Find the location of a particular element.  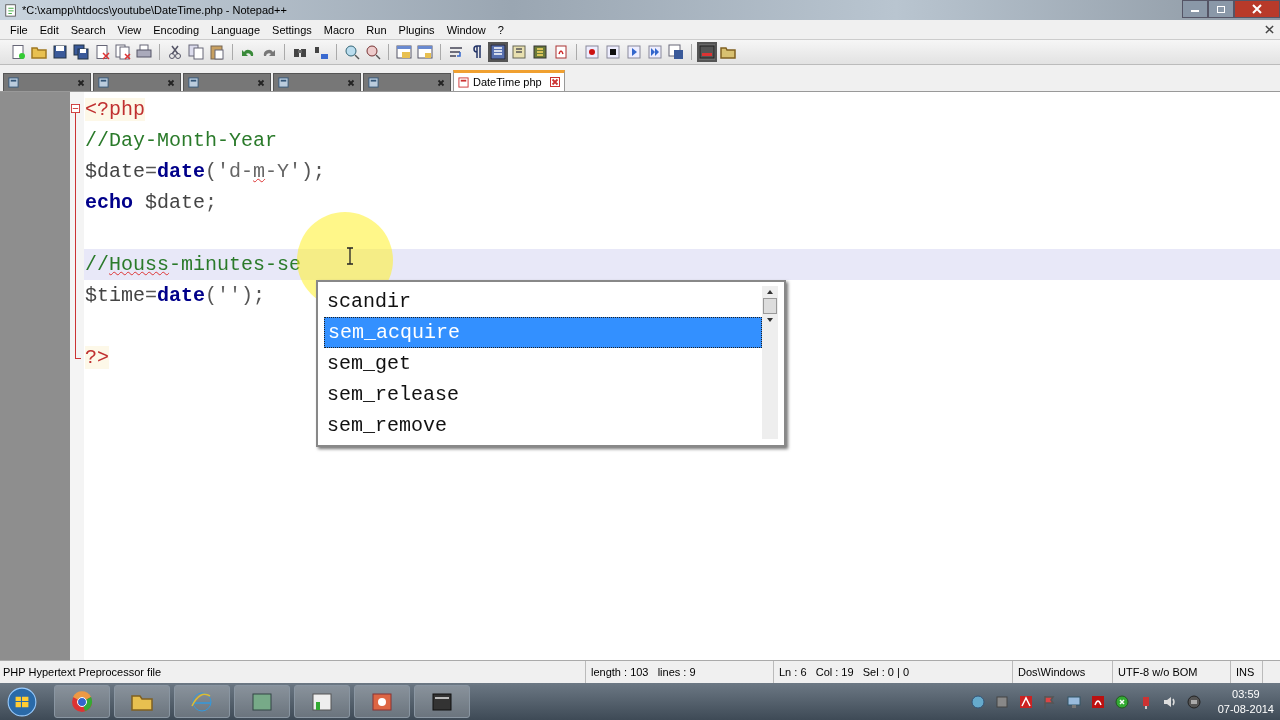

print-icon is located at coordinates (144, 52).